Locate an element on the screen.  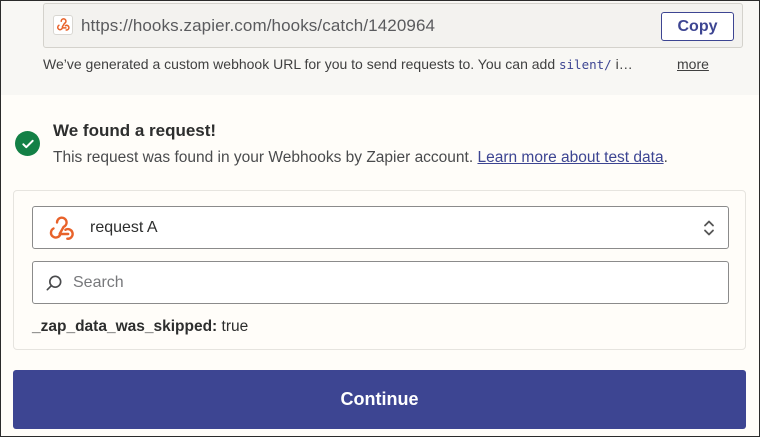
more-link: more is located at coordinates (693, 64).